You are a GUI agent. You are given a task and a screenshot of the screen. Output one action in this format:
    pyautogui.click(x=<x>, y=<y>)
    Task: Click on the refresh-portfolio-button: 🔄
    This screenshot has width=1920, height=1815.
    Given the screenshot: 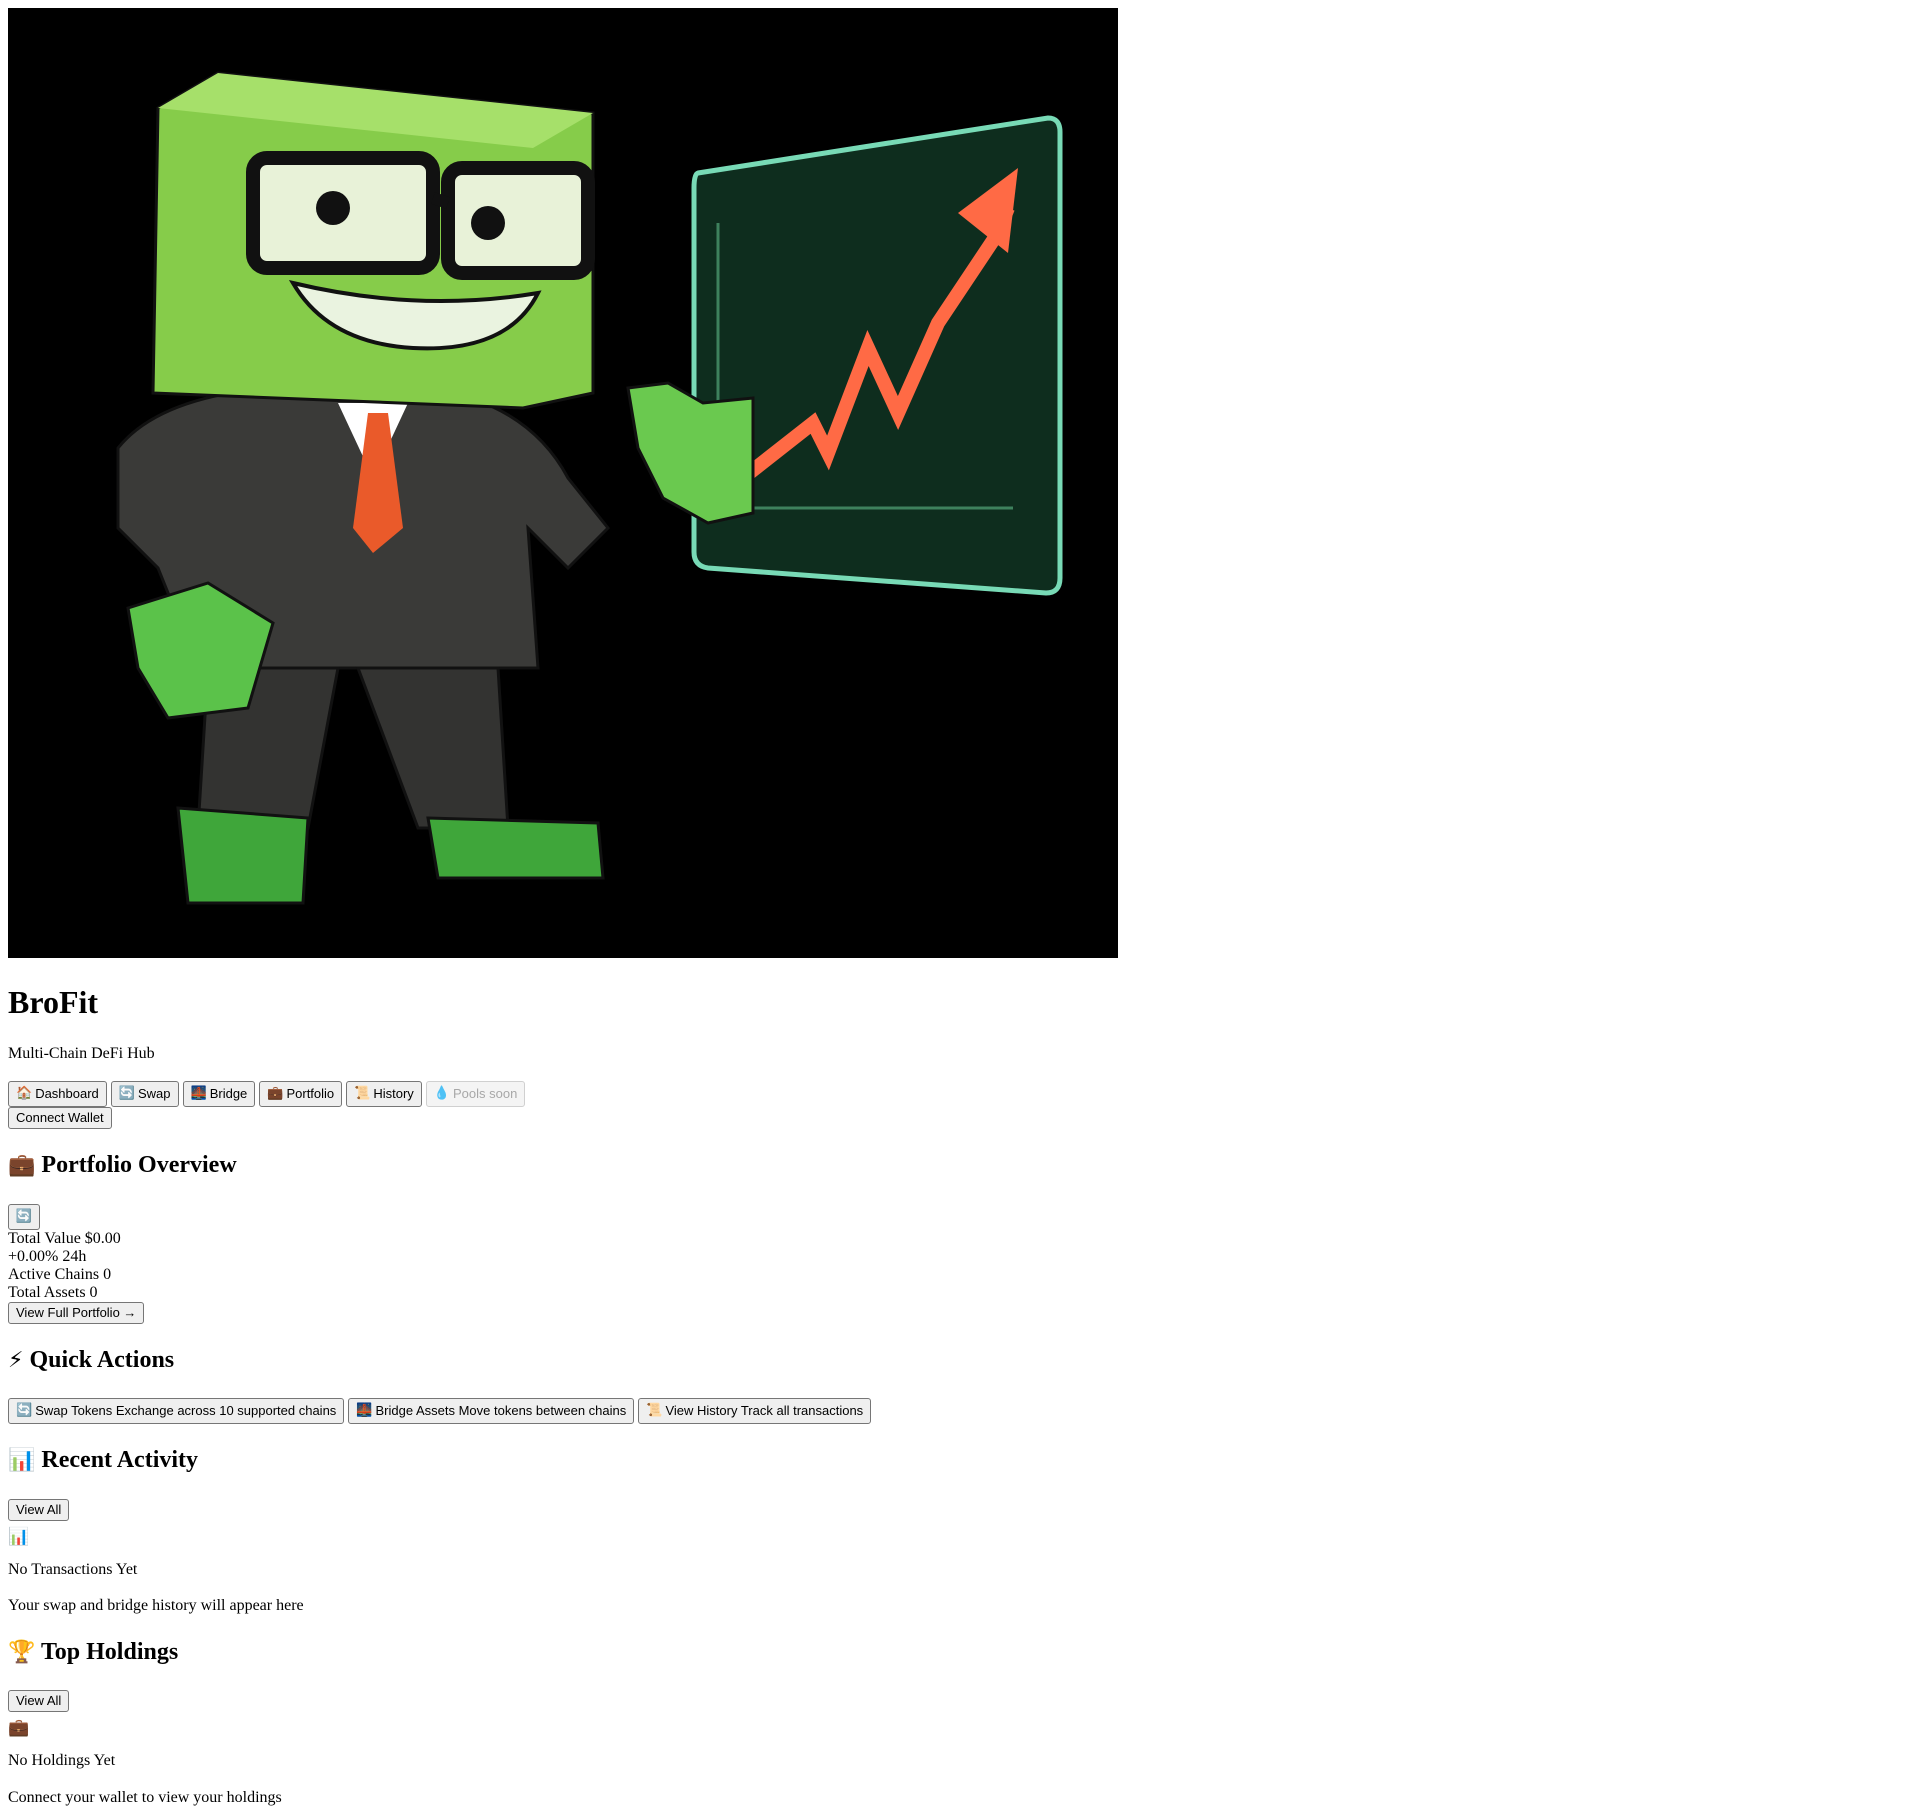 What is the action you would take?
    pyautogui.click(x=24, y=1216)
    